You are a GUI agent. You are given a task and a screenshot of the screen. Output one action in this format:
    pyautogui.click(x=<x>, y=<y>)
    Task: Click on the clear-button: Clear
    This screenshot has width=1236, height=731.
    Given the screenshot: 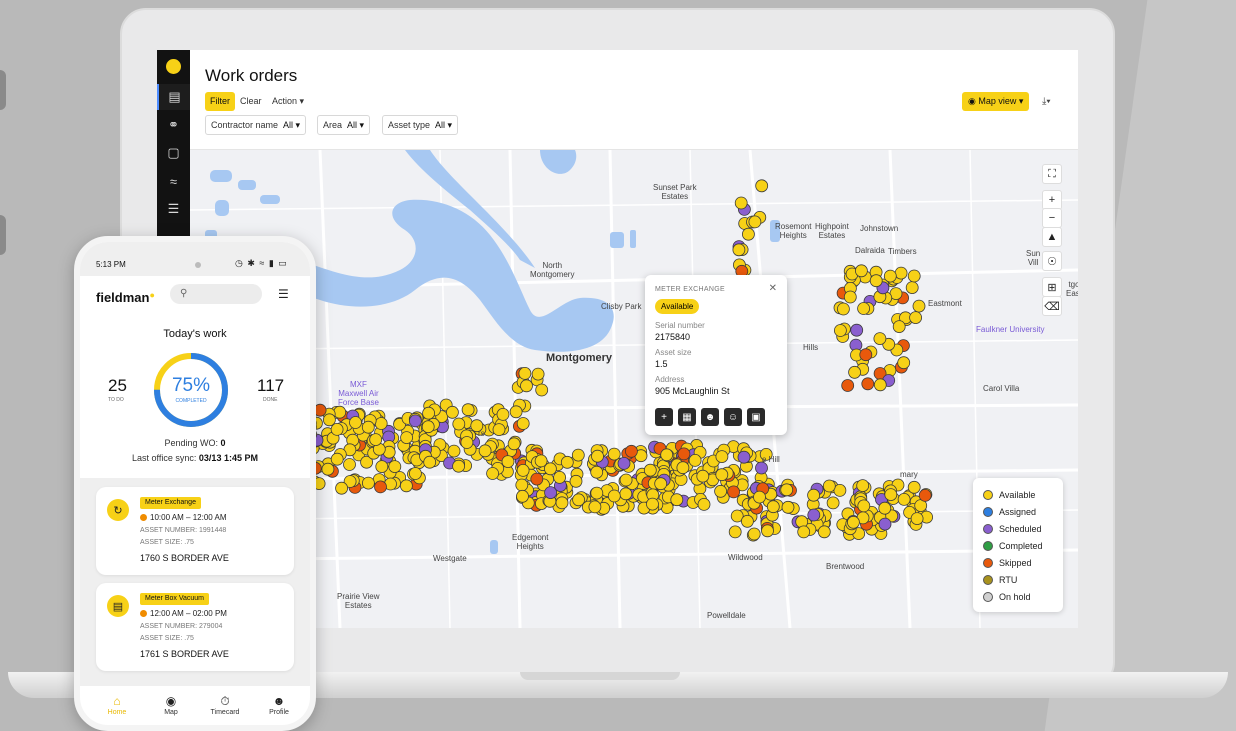 What is the action you would take?
    pyautogui.click(x=251, y=101)
    